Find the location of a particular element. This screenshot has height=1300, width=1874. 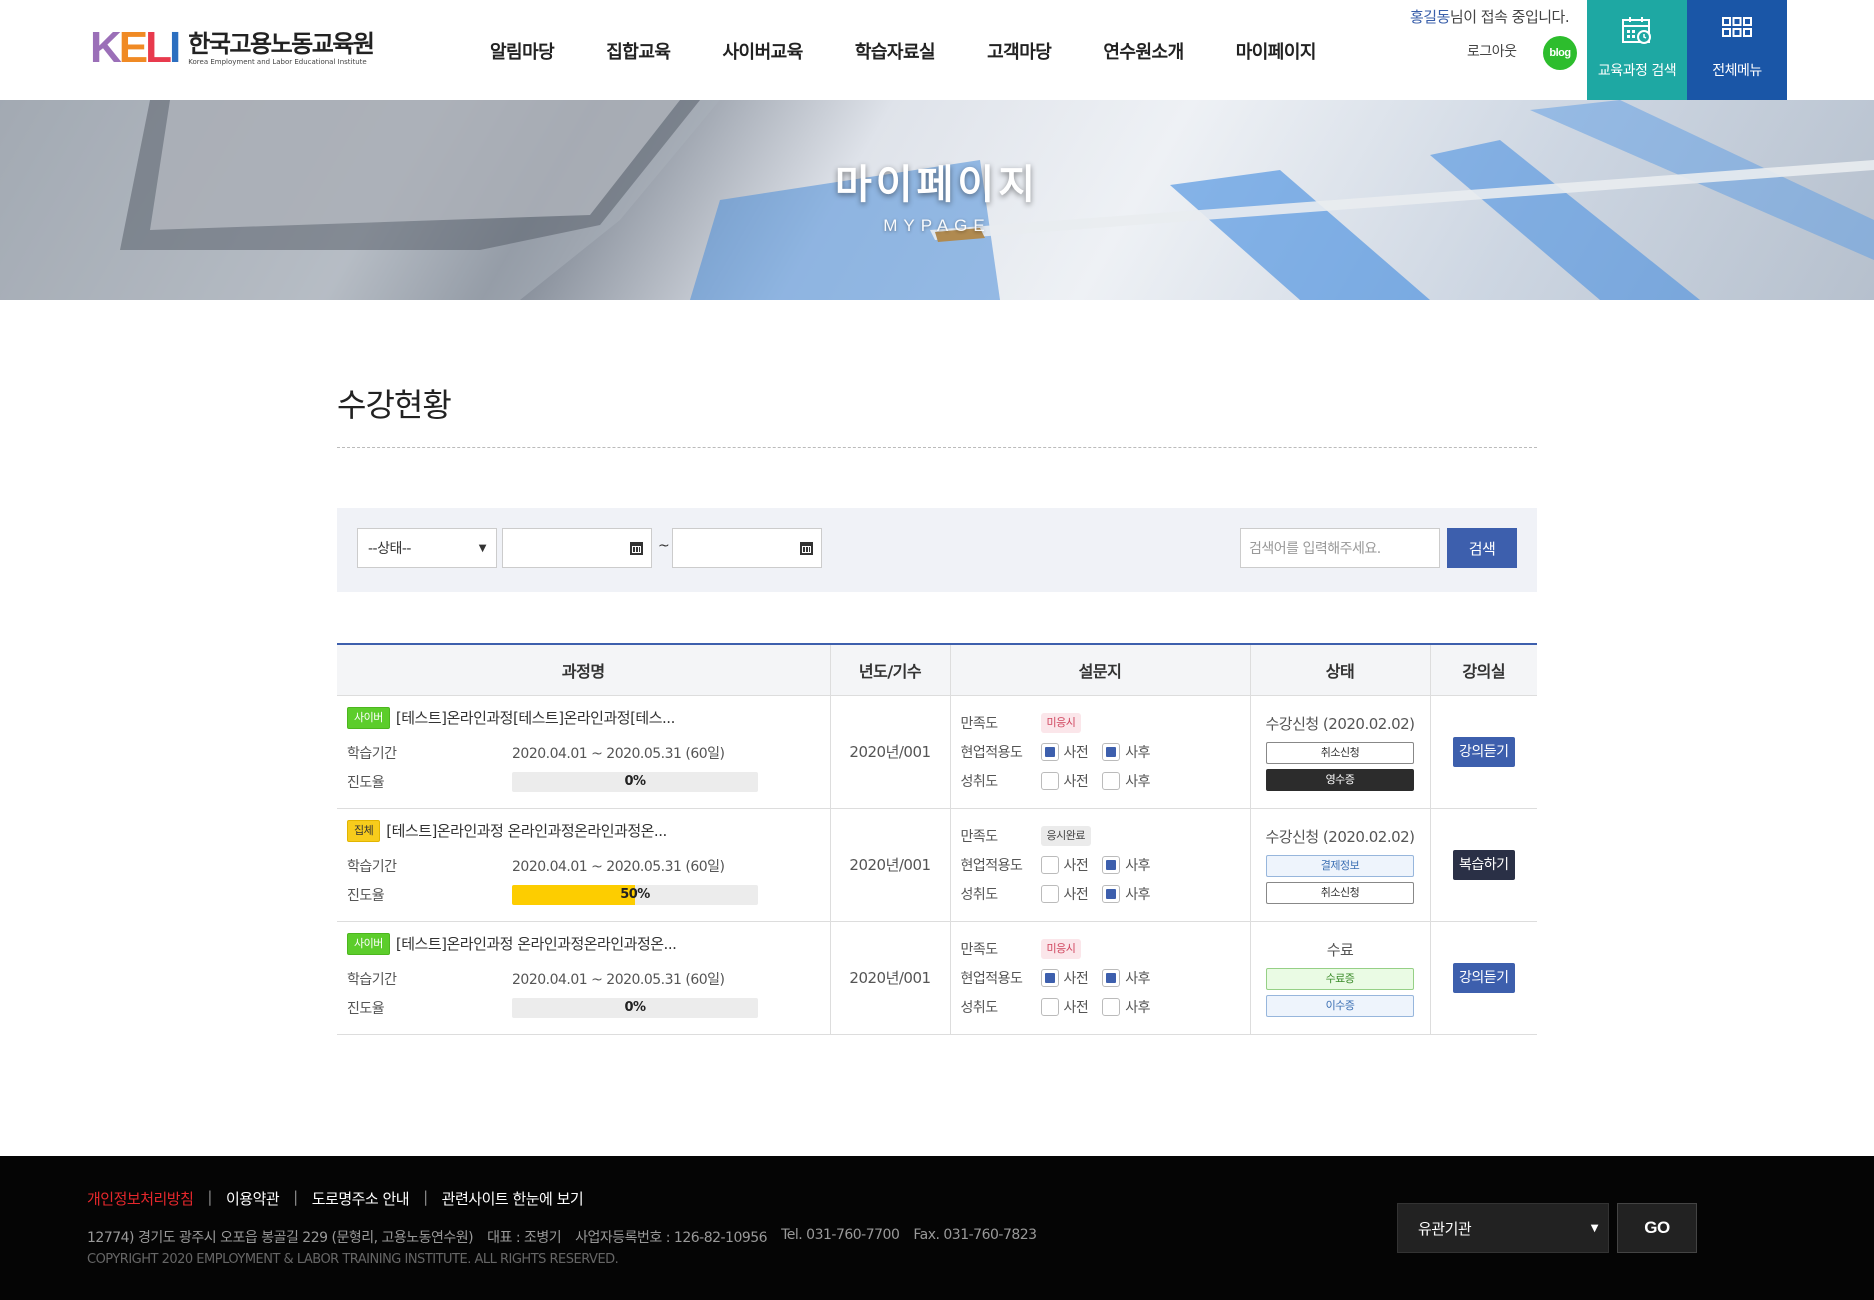

classroom-cell: 강의듣기 is located at coordinates (1483, 978).